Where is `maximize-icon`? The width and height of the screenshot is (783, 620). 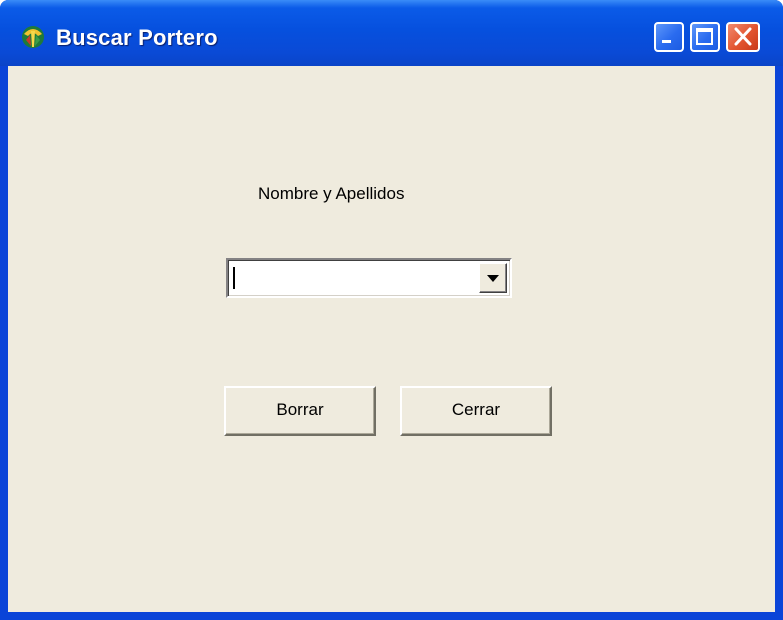 maximize-icon is located at coordinates (704, 36).